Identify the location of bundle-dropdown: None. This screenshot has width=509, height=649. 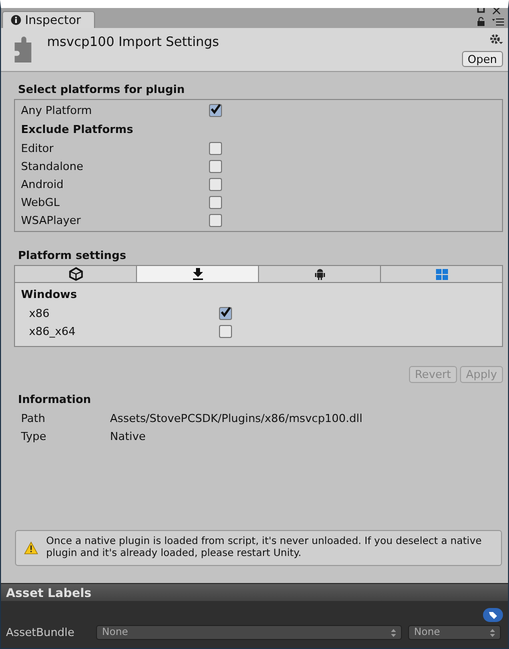
(249, 632).